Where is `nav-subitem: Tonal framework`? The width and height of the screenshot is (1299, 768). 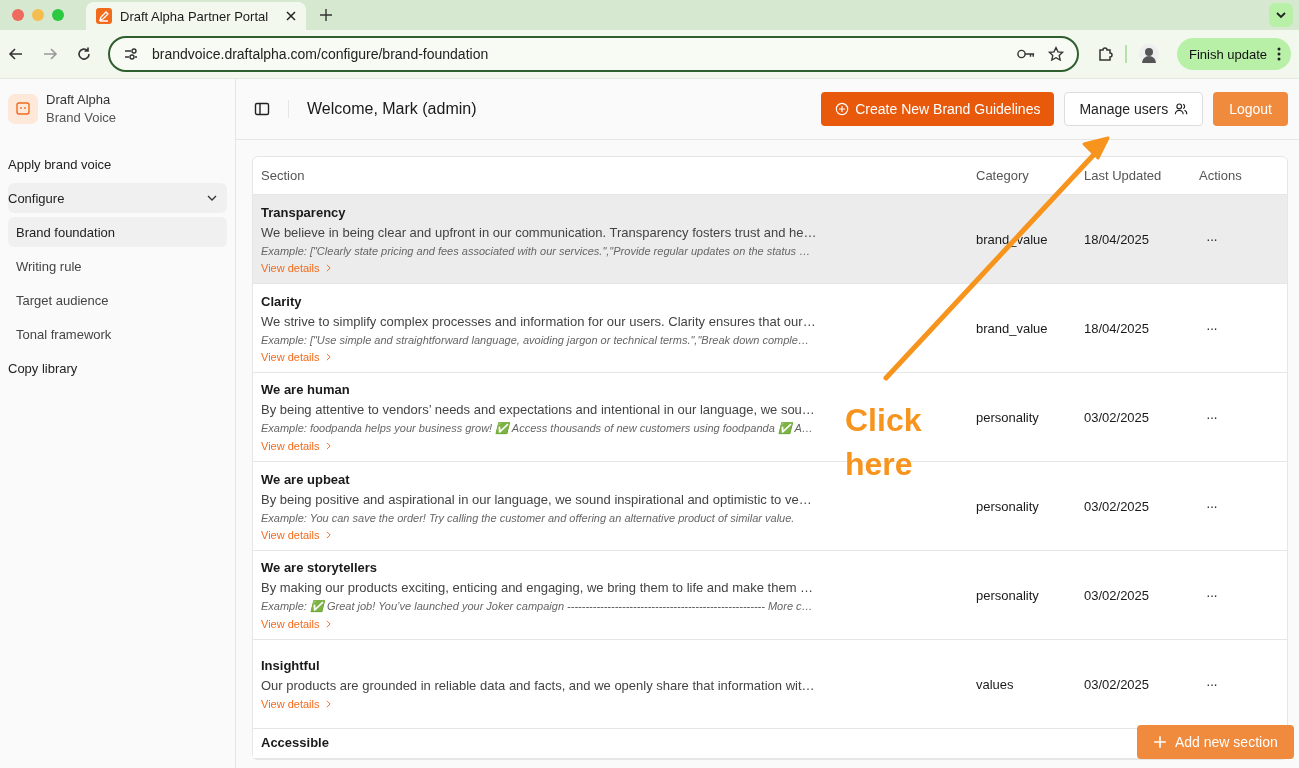 nav-subitem: Tonal framework is located at coordinates (117, 334).